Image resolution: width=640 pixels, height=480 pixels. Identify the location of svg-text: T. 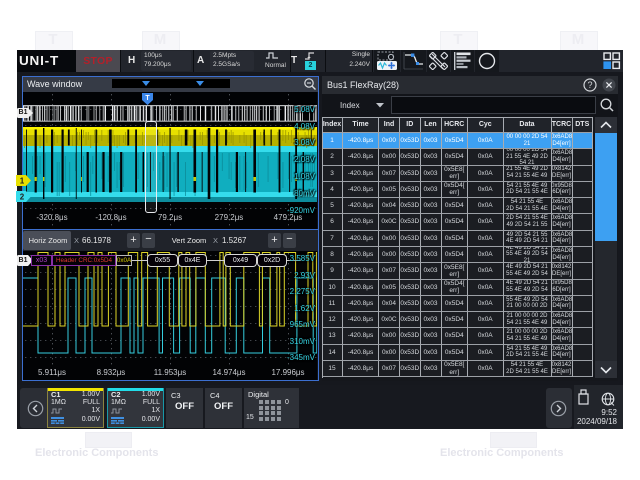
(147, 98).